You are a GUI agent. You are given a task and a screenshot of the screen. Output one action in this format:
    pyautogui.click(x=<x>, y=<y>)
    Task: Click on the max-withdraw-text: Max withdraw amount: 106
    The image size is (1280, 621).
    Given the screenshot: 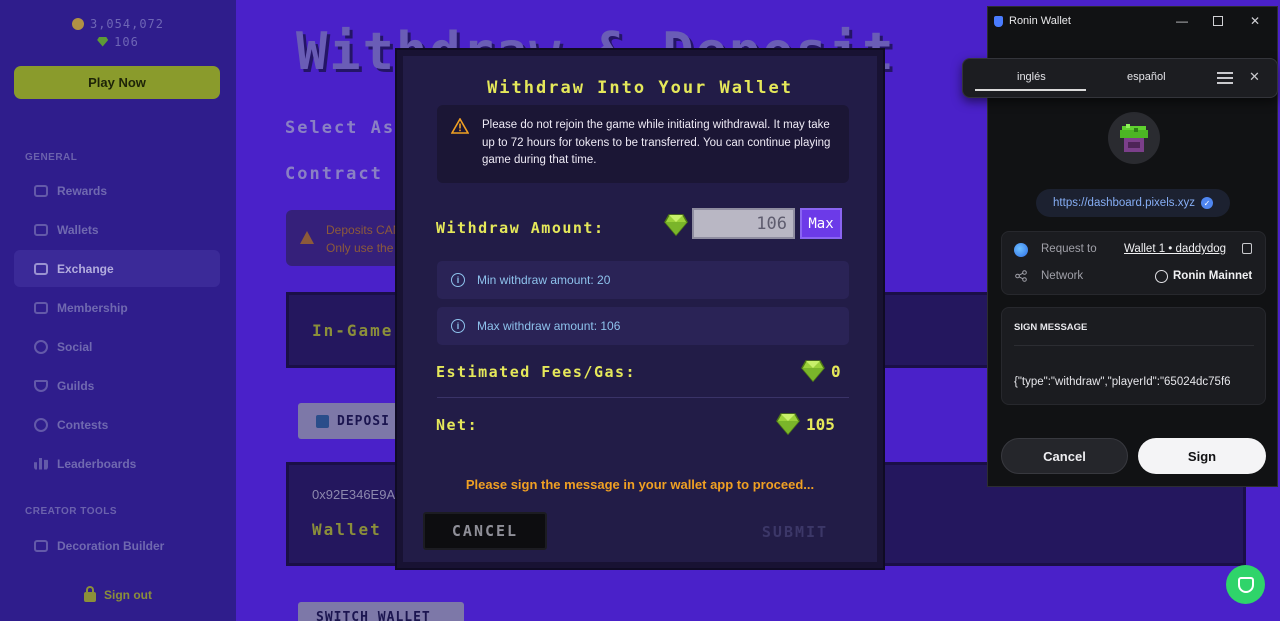 What is the action you would take?
    pyautogui.click(x=549, y=326)
    